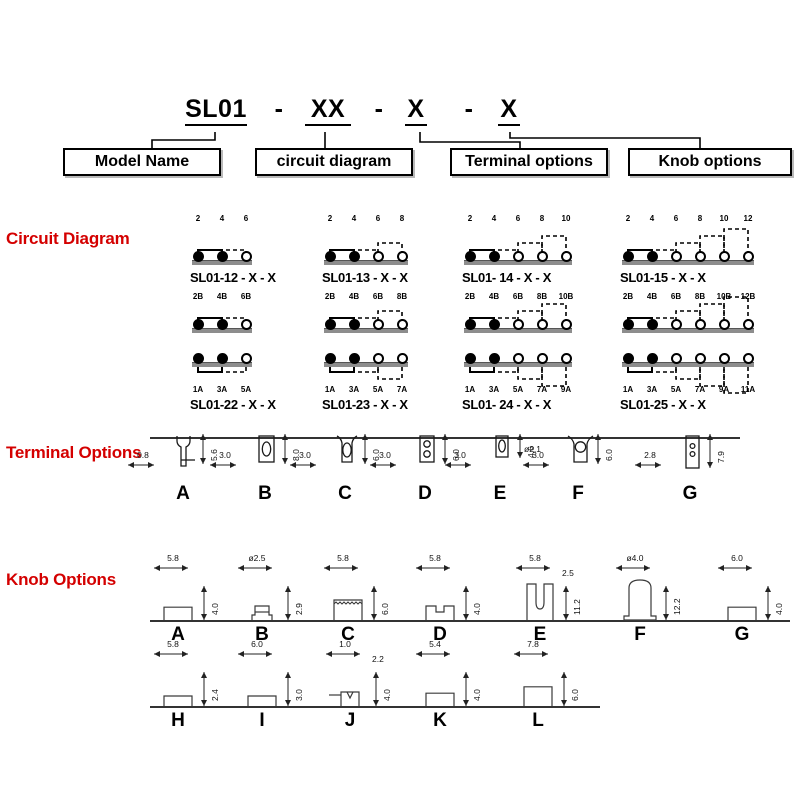 The image size is (800, 800). Describe the element at coordinates (710, 162) in the screenshot. I see `category-box-4: Knob options` at that location.